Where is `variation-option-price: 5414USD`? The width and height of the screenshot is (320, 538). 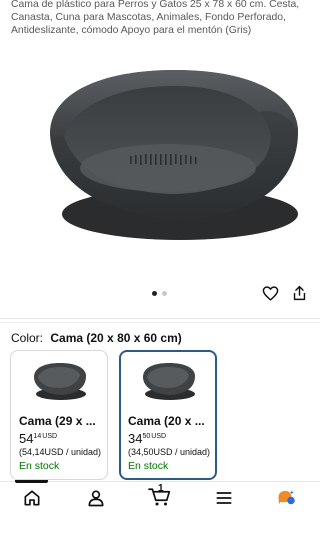 variation-option-price: 5414USD is located at coordinates (38, 439).